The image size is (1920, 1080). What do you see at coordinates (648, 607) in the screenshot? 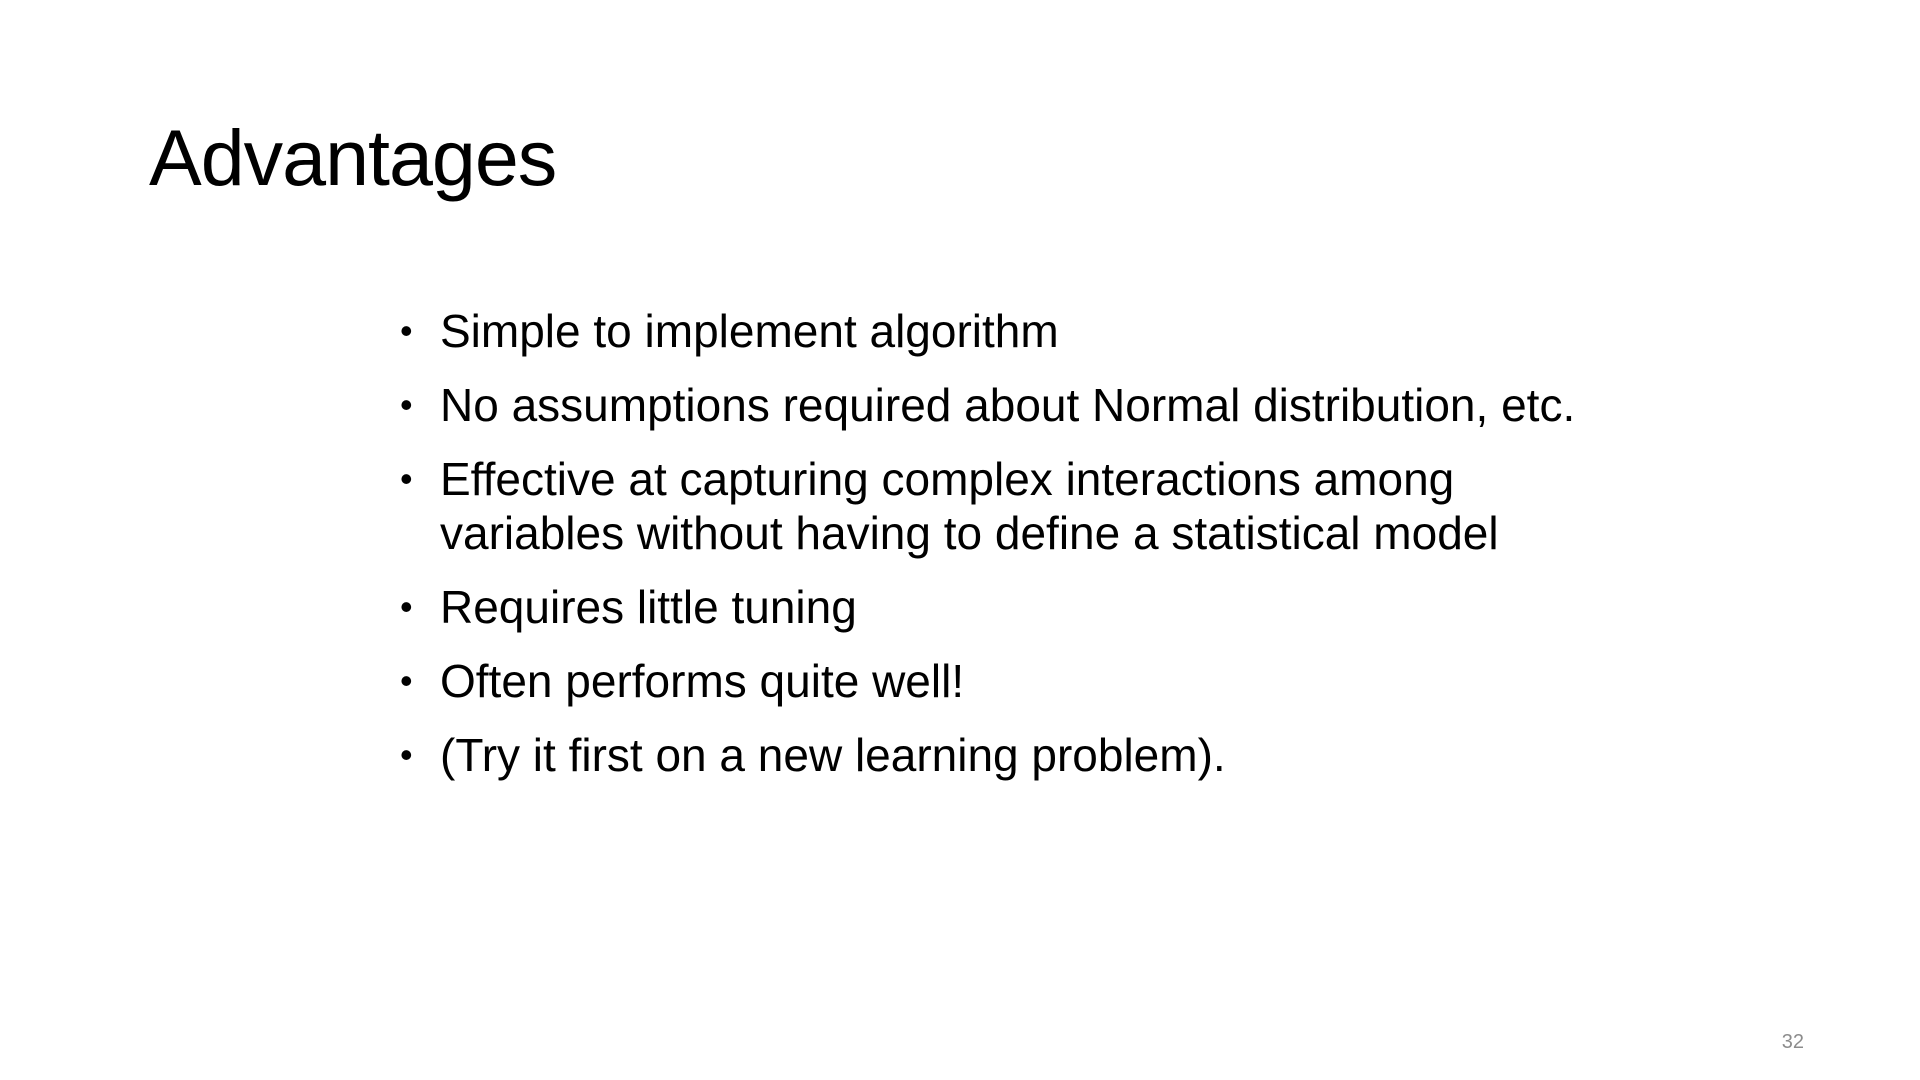
I see `bullet-text: Requires little tuning` at bounding box center [648, 607].